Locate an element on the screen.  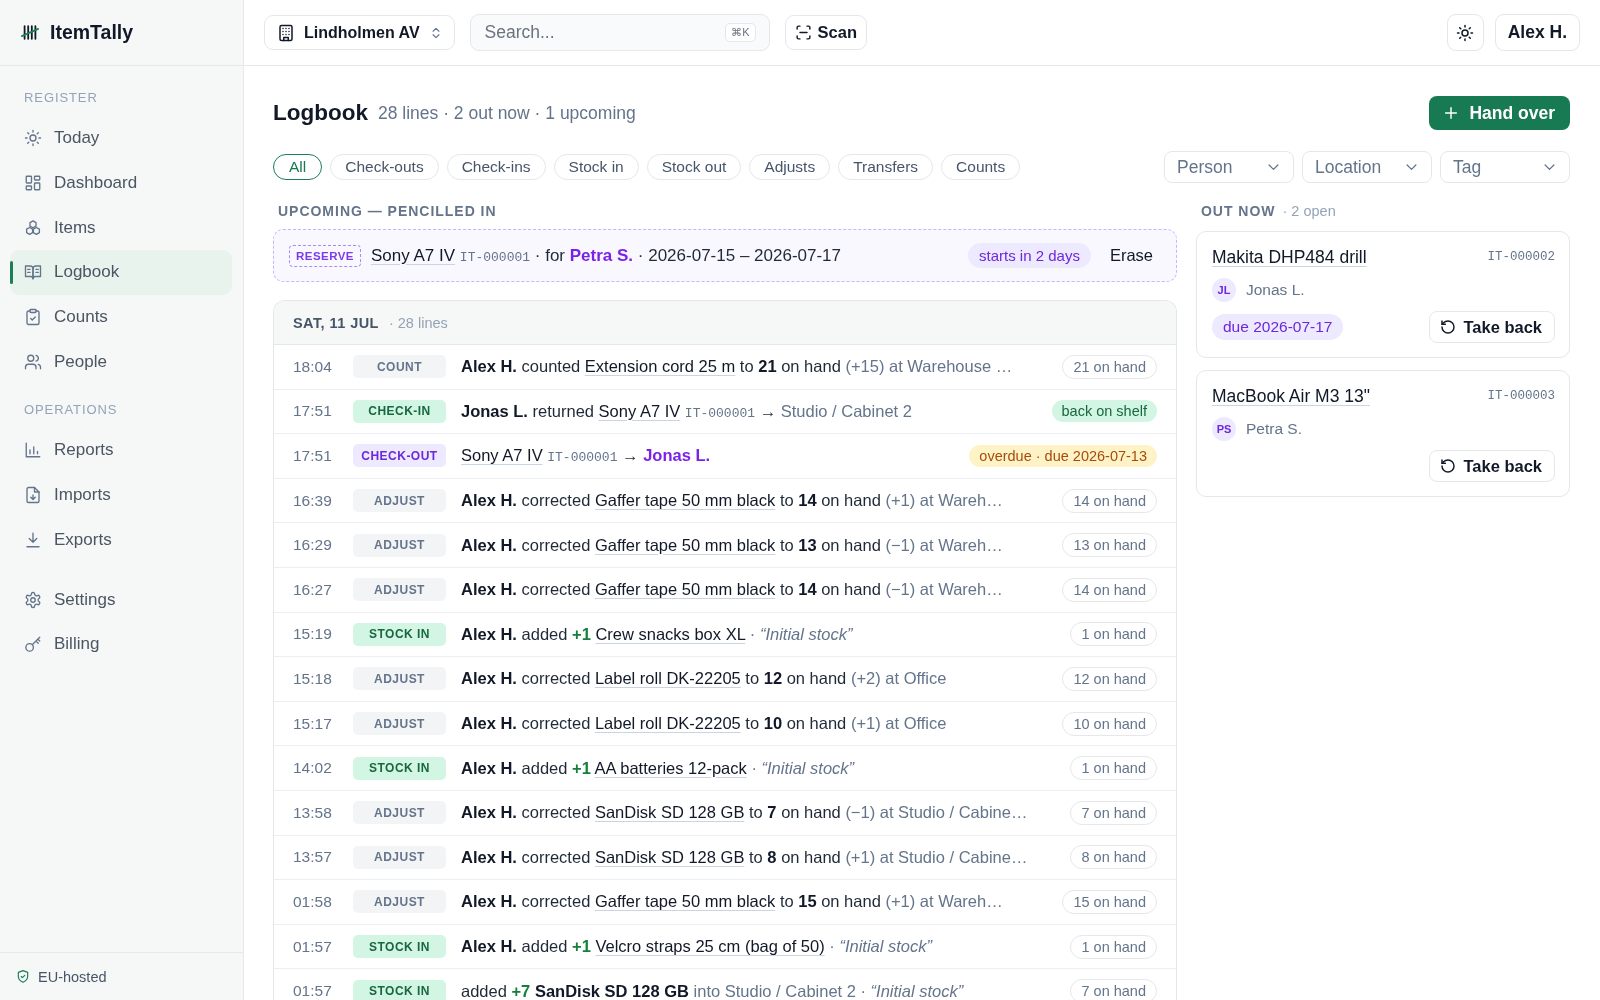
log-time: 01:57 is located at coordinates (313, 991).